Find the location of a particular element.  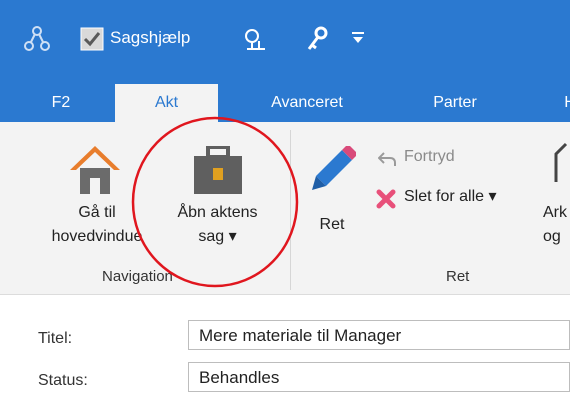

pencil-icon is located at coordinates (334, 168).